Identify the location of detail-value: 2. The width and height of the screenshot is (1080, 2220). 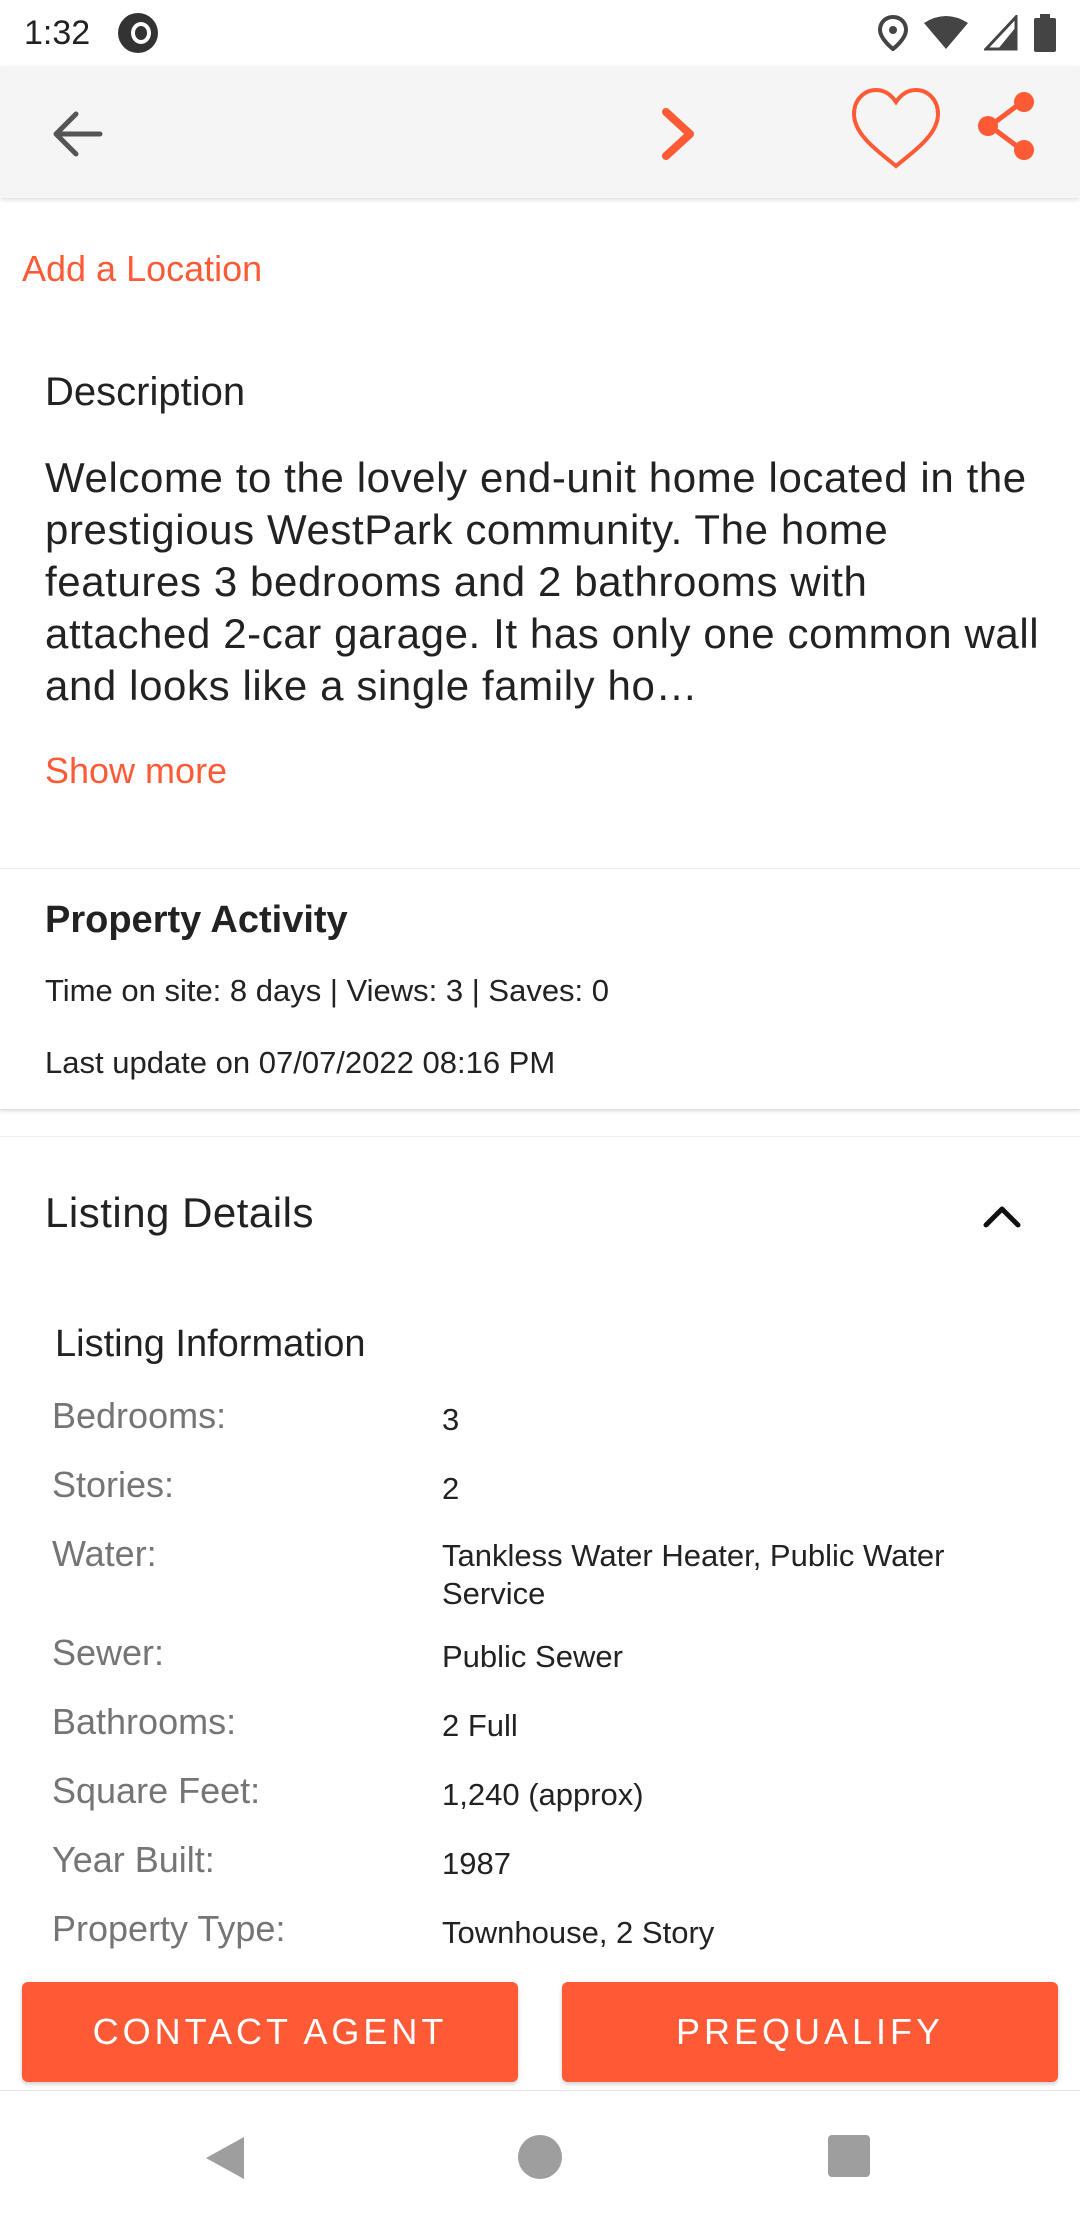
(451, 1488).